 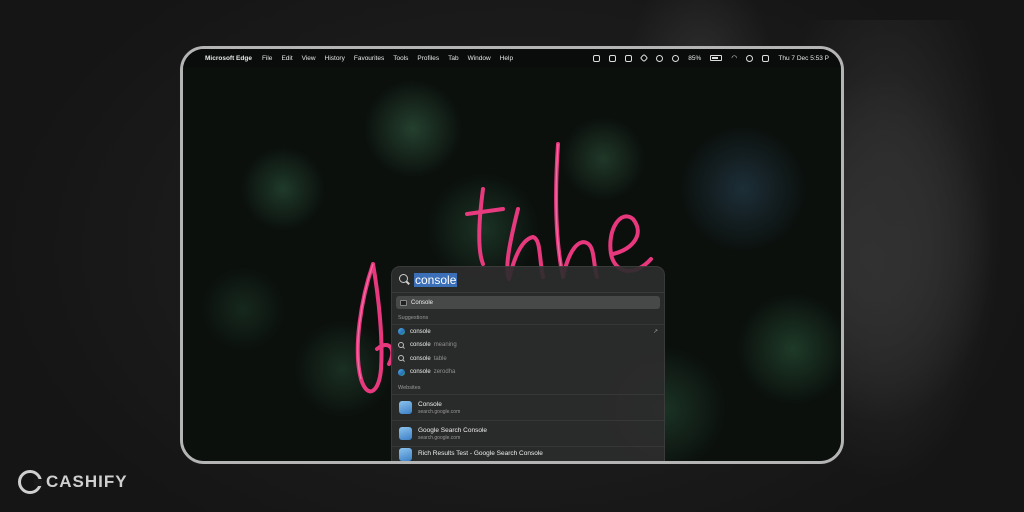 I want to click on search-query-text: console, so click(x=436, y=279).